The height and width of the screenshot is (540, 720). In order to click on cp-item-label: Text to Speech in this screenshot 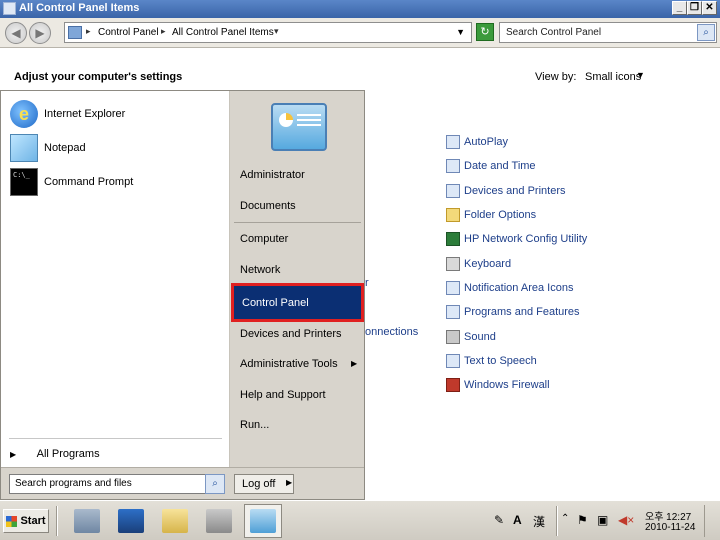, I will do `click(500, 360)`.